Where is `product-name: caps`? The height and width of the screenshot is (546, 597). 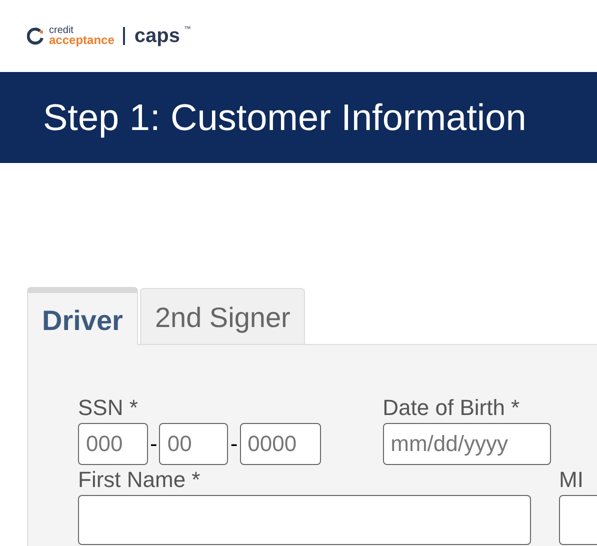
product-name: caps is located at coordinates (157, 36).